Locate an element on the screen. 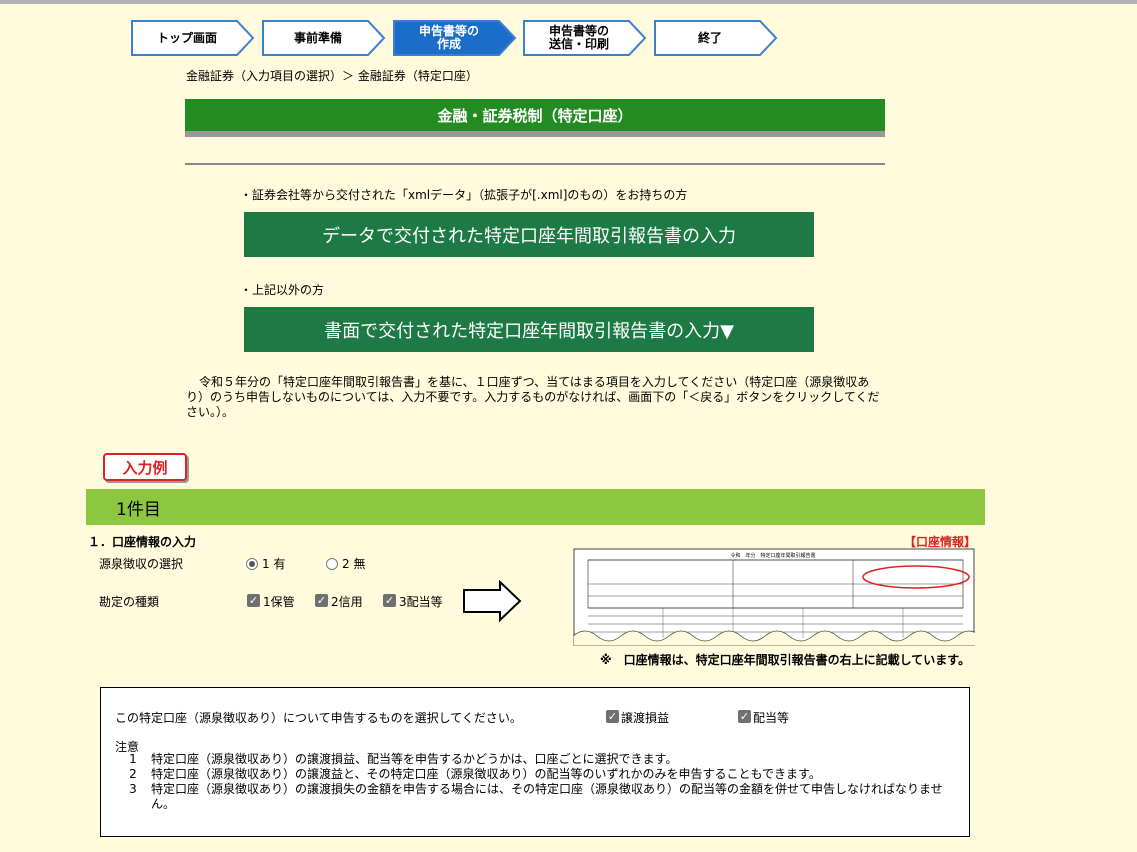 This screenshot has height=852, width=1137. checkbox-dividends-label: 配当等 is located at coordinates (771, 718).